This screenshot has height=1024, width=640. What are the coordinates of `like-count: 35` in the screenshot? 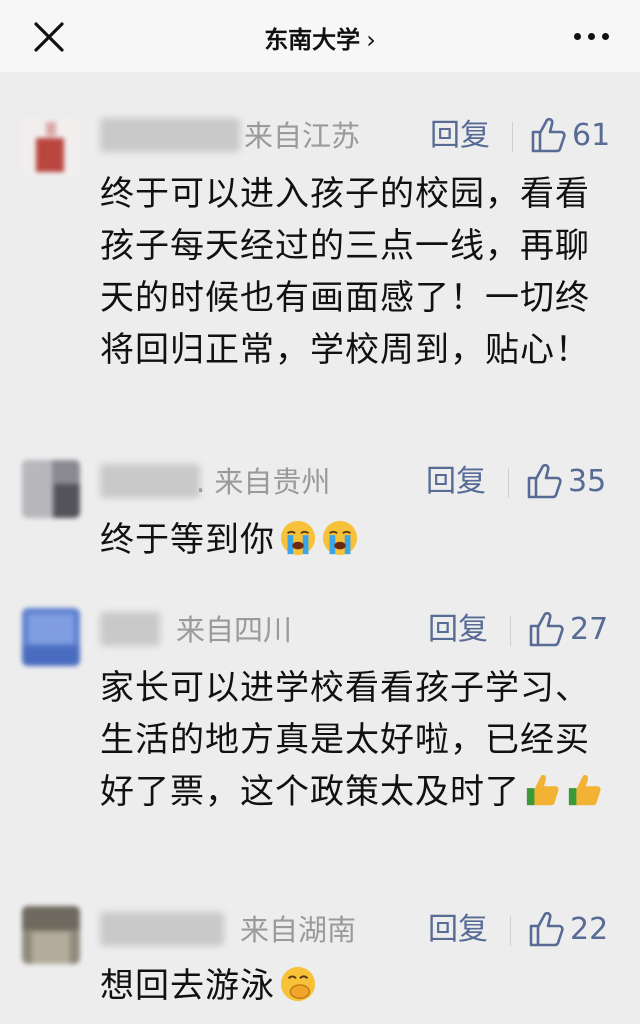 It's located at (587, 481).